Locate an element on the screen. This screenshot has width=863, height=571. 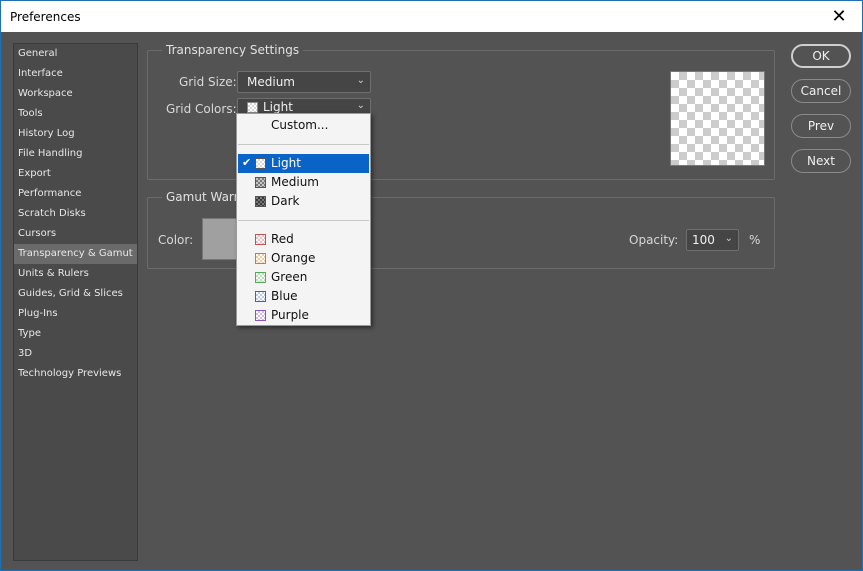
transparency-settings-legend: Transparency Settings is located at coordinates (233, 50).